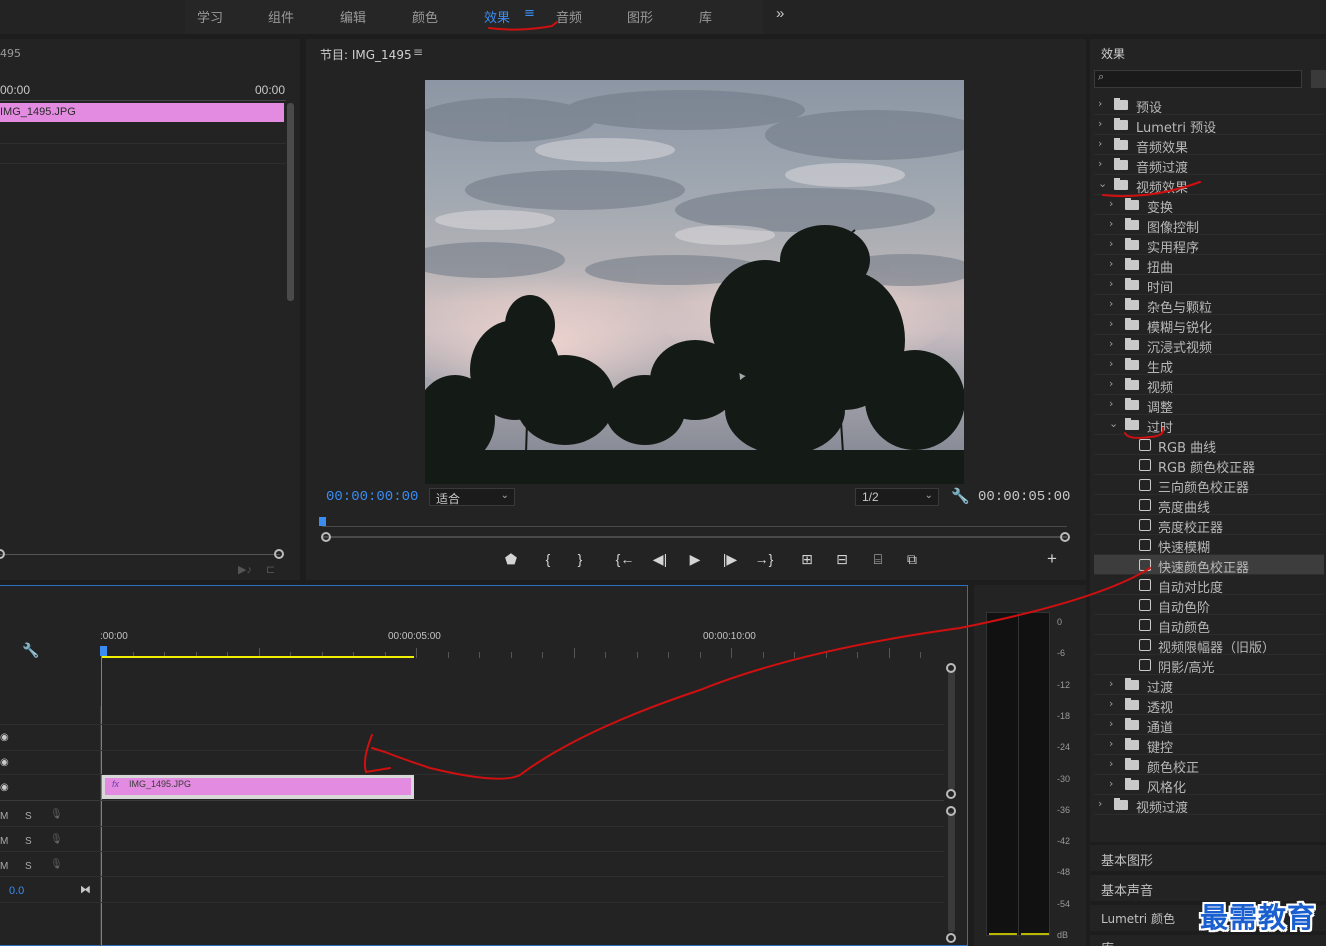  I want to click on annotation-underline-video-effects, so click(1151, 189).